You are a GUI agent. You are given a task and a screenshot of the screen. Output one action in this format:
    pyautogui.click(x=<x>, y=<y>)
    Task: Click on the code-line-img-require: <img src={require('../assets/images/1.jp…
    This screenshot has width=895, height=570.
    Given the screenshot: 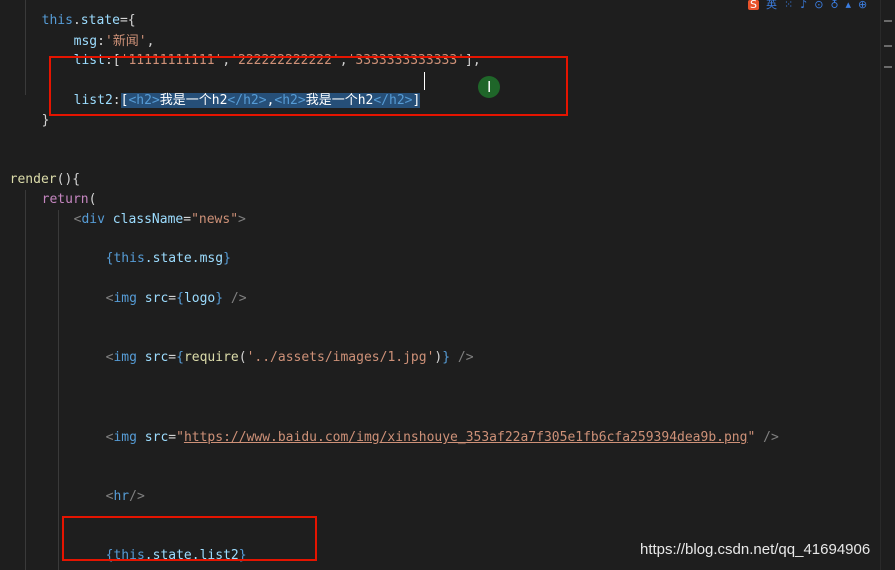 What is the action you would take?
    pyautogui.click(x=282, y=346)
    